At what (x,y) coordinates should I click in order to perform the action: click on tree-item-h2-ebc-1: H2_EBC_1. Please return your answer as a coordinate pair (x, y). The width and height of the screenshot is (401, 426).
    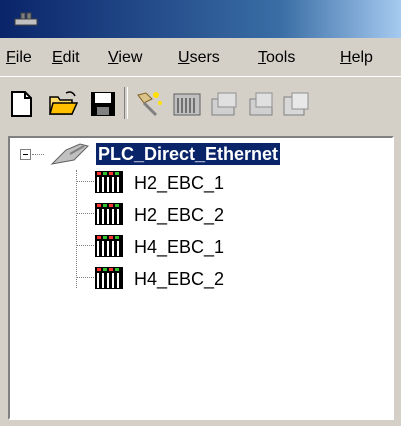
    Looking at the image, I should click on (179, 183).